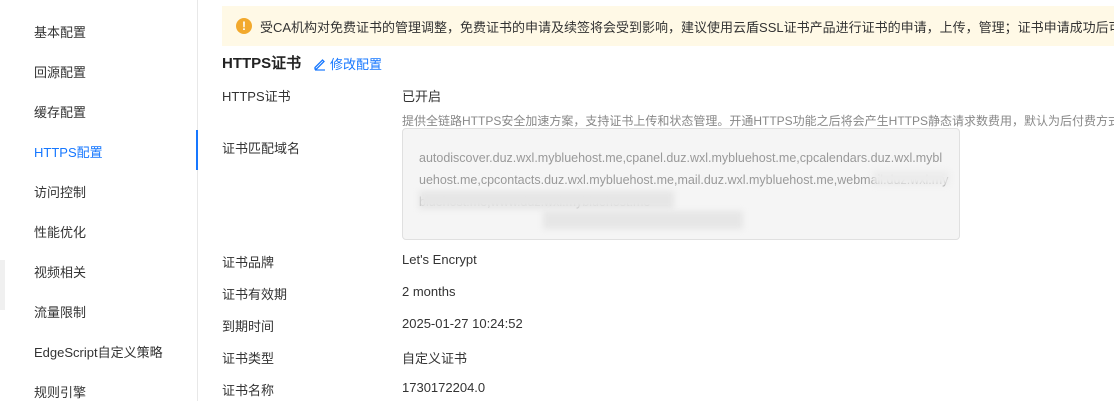 This screenshot has height=410, width=1114. What do you see at coordinates (2, 285) in the screenshot?
I see `sidebar-scroll-handle` at bounding box center [2, 285].